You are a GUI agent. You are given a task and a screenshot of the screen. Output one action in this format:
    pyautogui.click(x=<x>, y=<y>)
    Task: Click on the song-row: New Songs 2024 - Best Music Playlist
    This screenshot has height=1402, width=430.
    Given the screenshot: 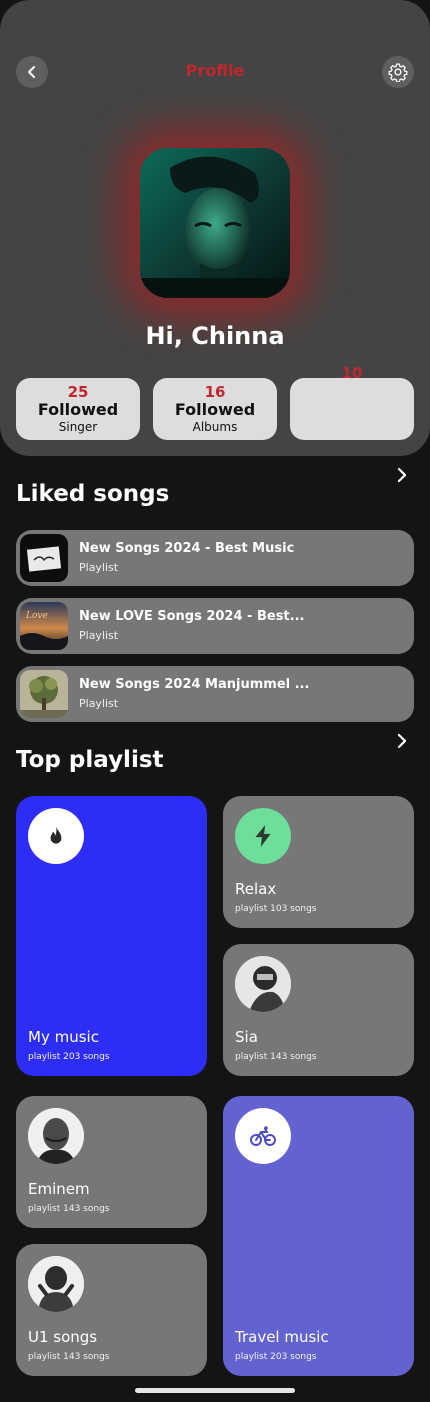 What is the action you would take?
    pyautogui.click(x=215, y=558)
    